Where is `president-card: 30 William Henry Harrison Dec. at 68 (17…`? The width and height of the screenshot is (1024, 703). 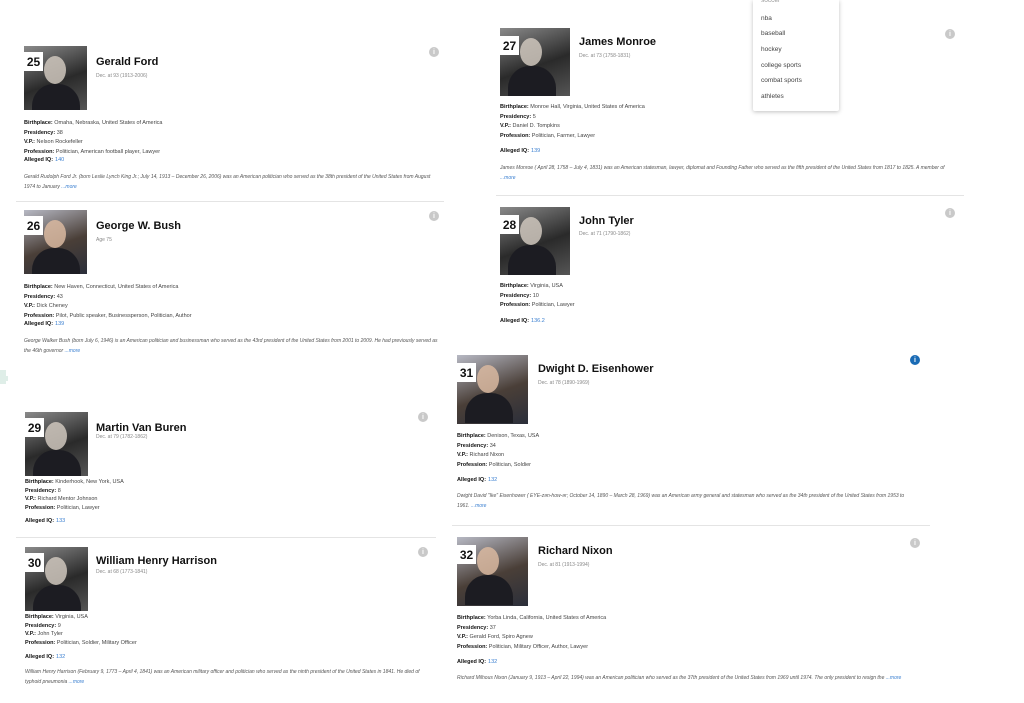 president-card: 30 William Henry Harrison Dec. at 68 (17… is located at coordinates (230, 622).